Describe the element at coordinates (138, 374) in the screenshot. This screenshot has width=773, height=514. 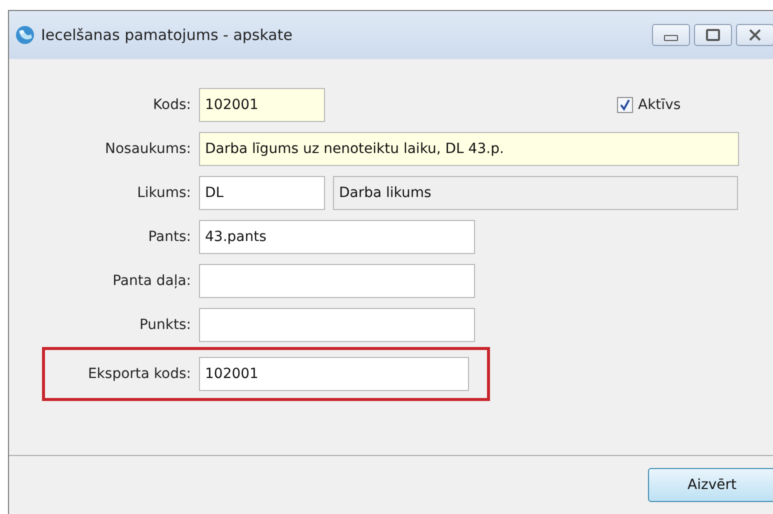
I see `field-label: Eksporta kods:` at that location.